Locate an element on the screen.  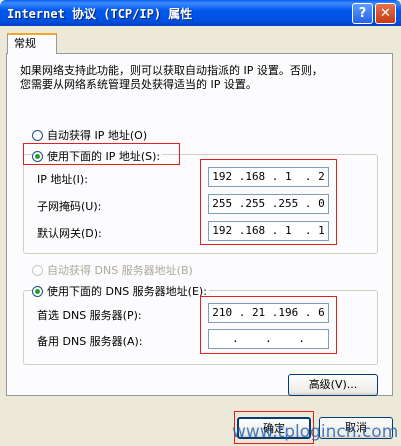
window-title: Internet 协议 (TCP/IP) 属性 is located at coordinates (100, 14).